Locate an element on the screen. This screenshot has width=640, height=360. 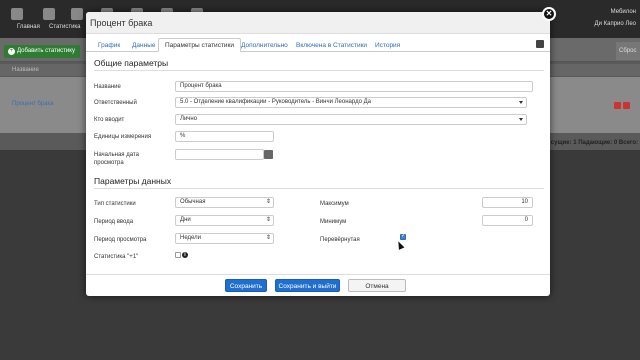
home-icon is located at coordinates (17, 14).